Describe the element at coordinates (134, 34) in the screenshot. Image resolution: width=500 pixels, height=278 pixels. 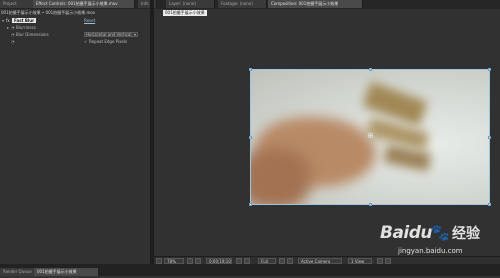
I see `chevron-down-icon: ▾` at that location.